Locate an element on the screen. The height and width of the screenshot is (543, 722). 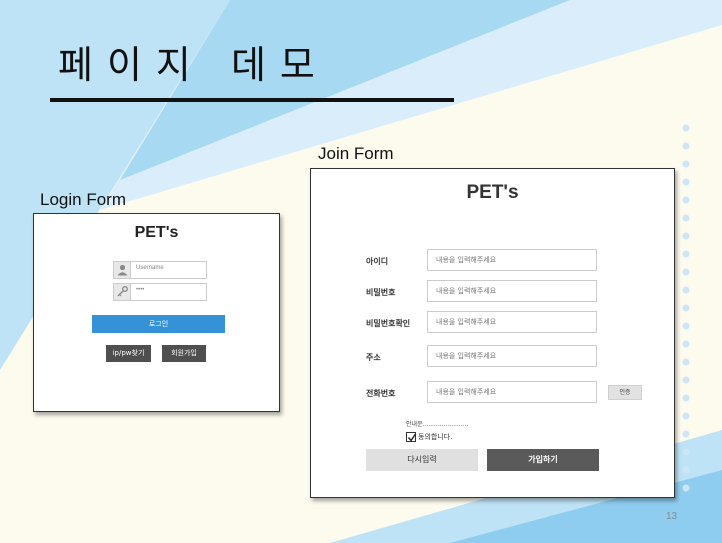
user-icon is located at coordinates (122, 270).